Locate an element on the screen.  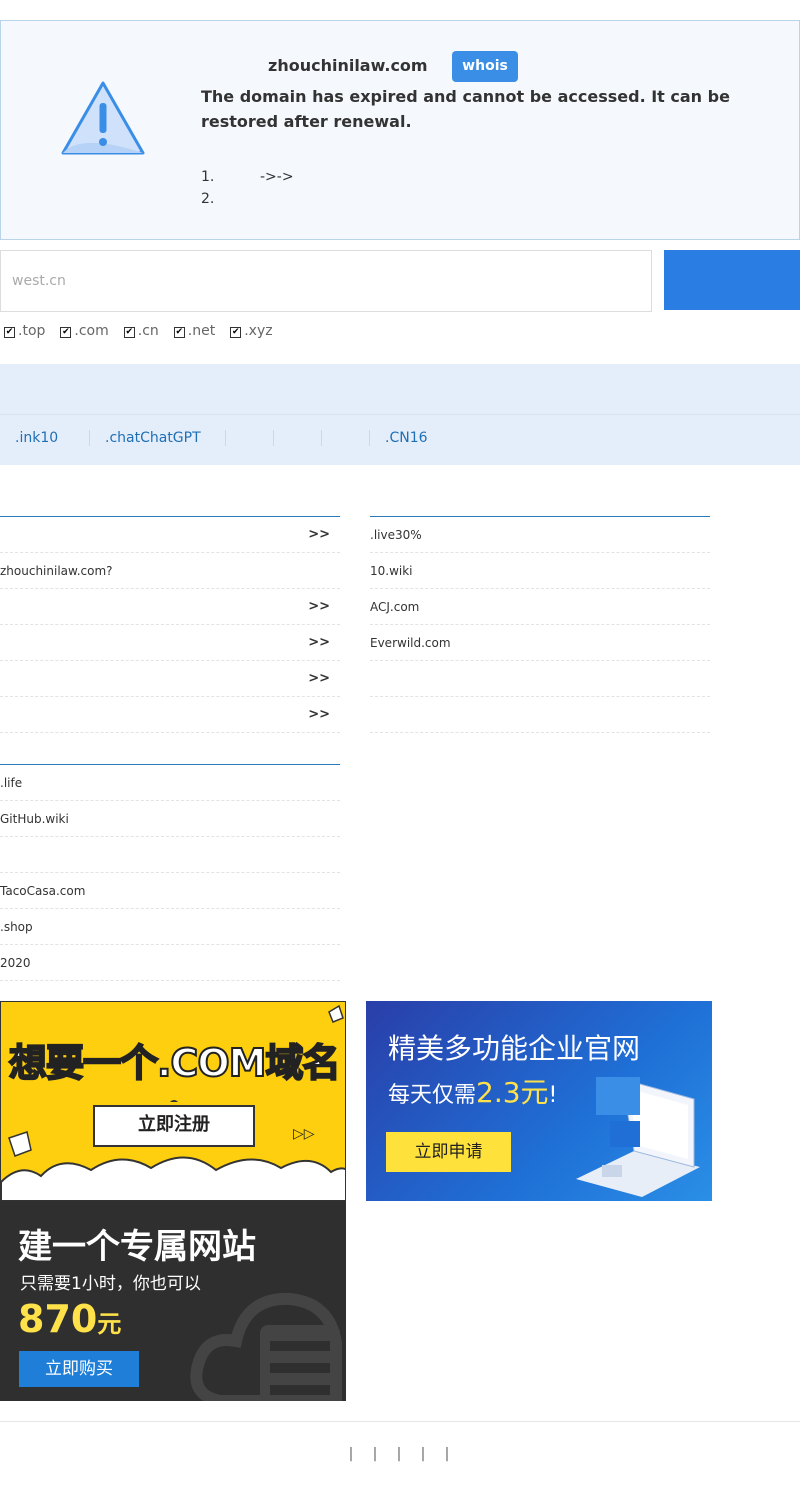
tld-checkboxes: ✔ .top ✔ .com ✔ .cn ✔ .net ✔ .xyz is located at coordinates (146, 331).